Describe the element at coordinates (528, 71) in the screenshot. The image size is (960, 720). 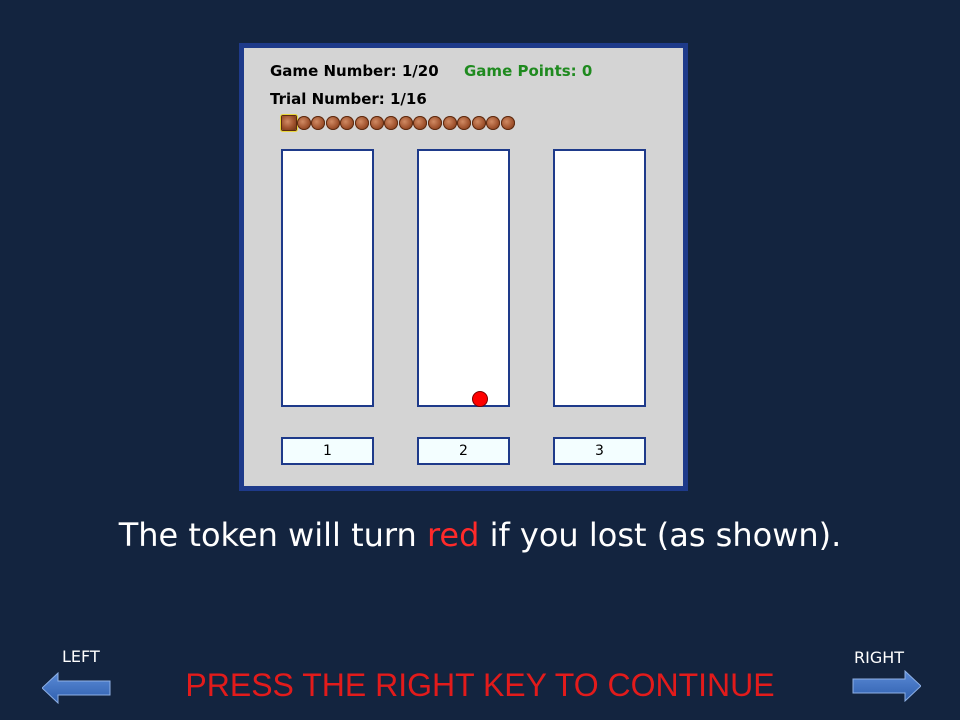
I see `game-points: Game Points: 0` at that location.